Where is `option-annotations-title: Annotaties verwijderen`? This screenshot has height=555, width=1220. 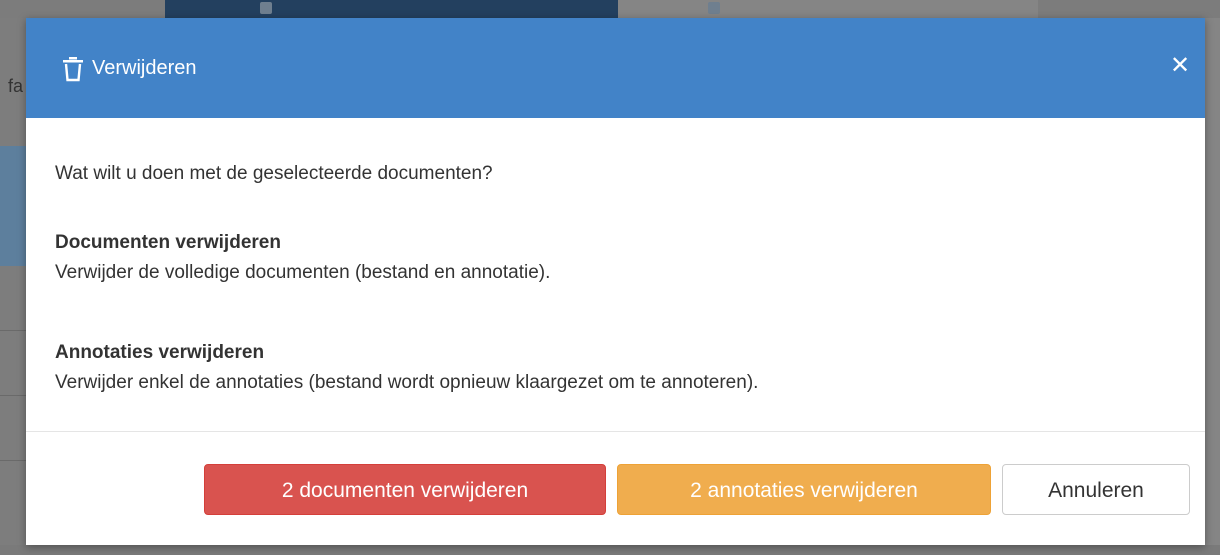
option-annotations-title: Annotaties verwijderen is located at coordinates (160, 352).